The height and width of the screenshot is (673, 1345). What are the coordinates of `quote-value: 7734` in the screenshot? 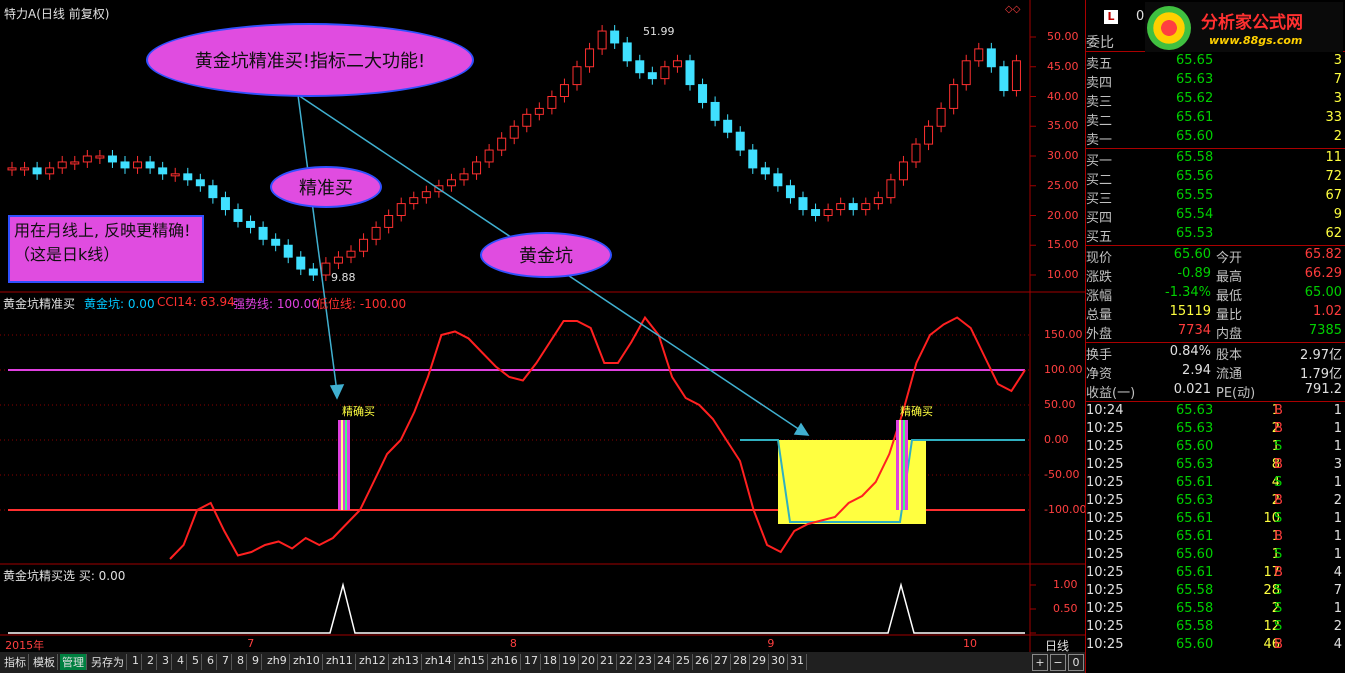 It's located at (1194, 330).